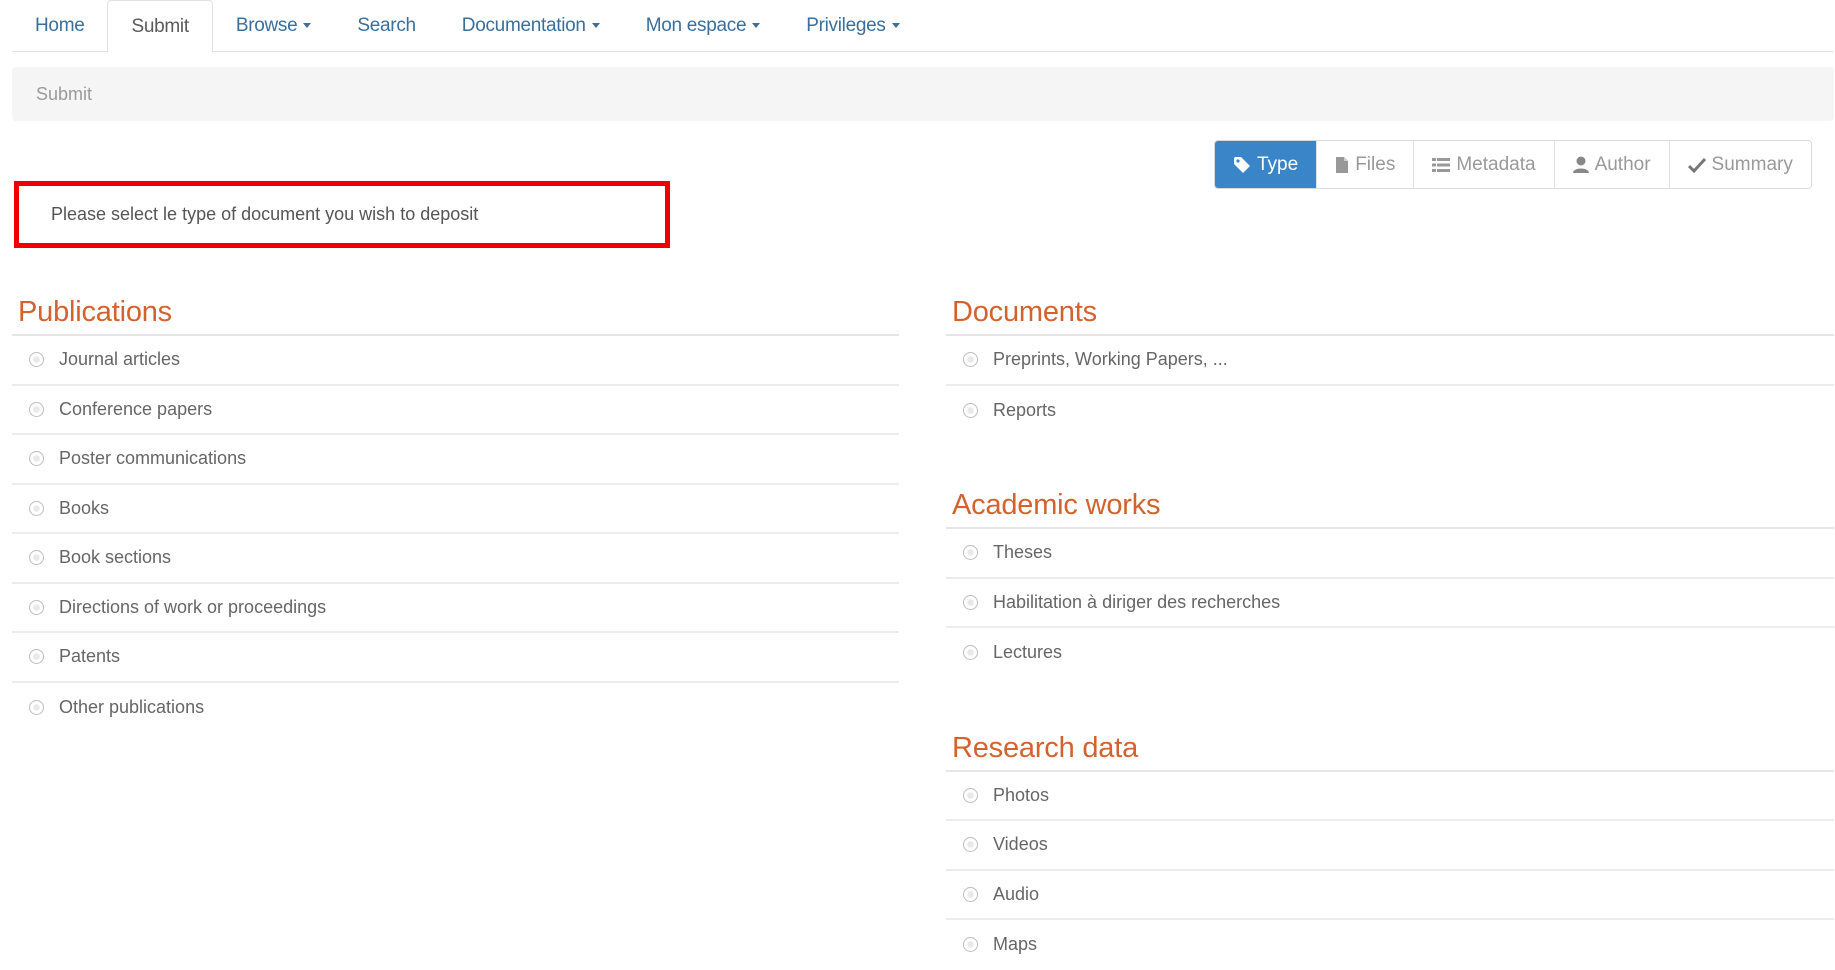 This screenshot has width=1835, height=970. What do you see at coordinates (1137, 601) in the screenshot?
I see `option-label: Habilitation à diriger des recherches` at bounding box center [1137, 601].